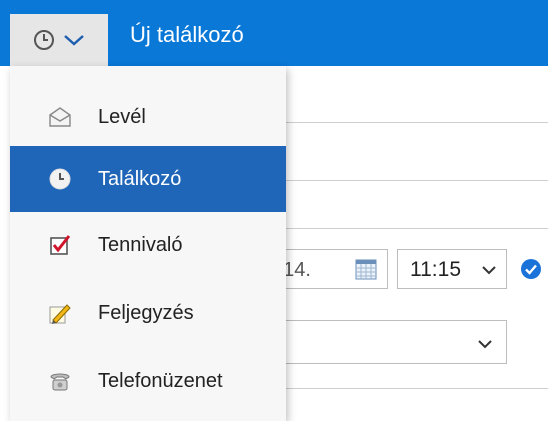 Image resolution: width=548 pixels, height=421 pixels. What do you see at coordinates (140, 178) in the screenshot?
I see `menu-item-label: Találkozó` at bounding box center [140, 178].